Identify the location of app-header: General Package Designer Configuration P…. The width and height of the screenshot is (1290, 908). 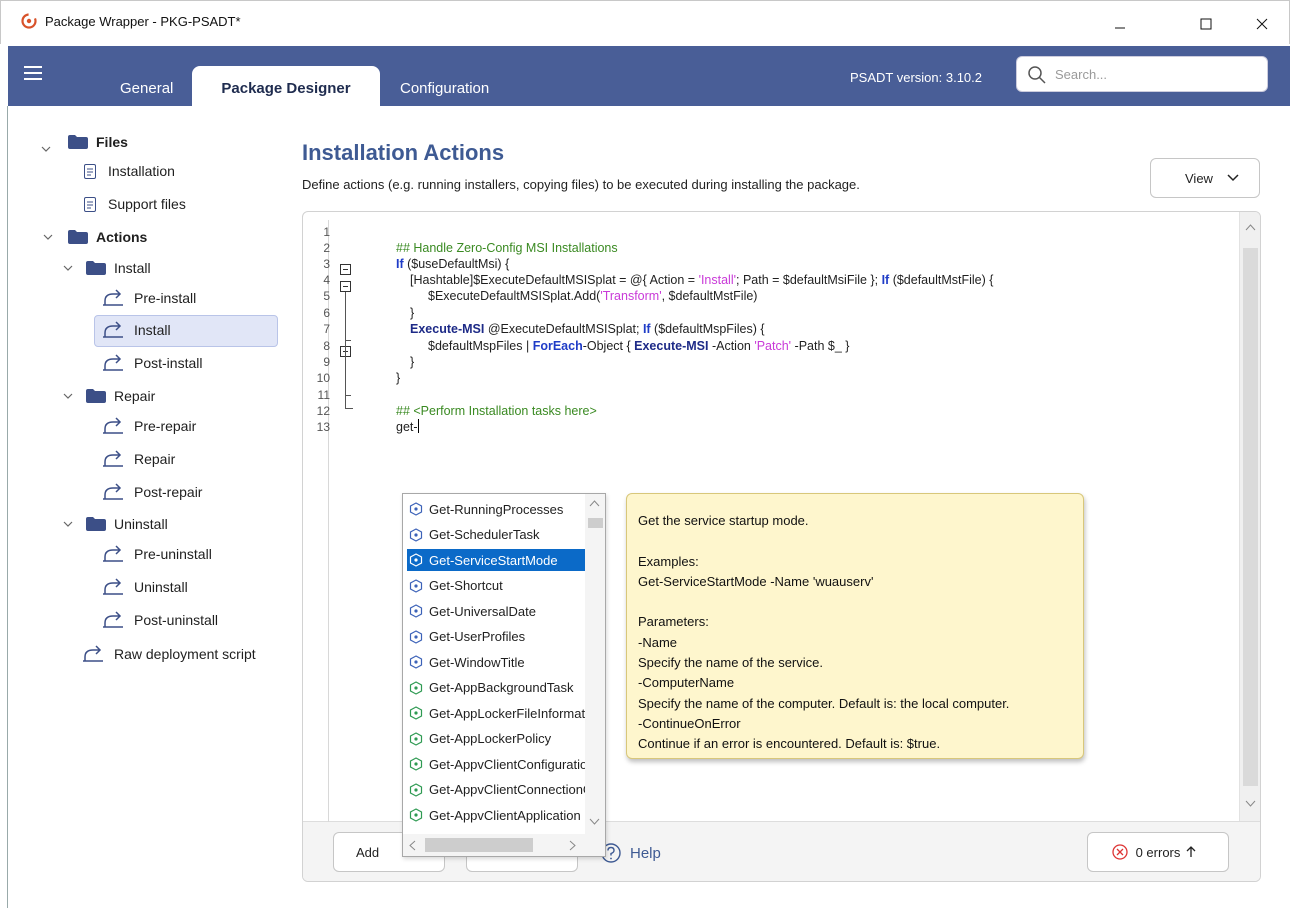
(649, 76).